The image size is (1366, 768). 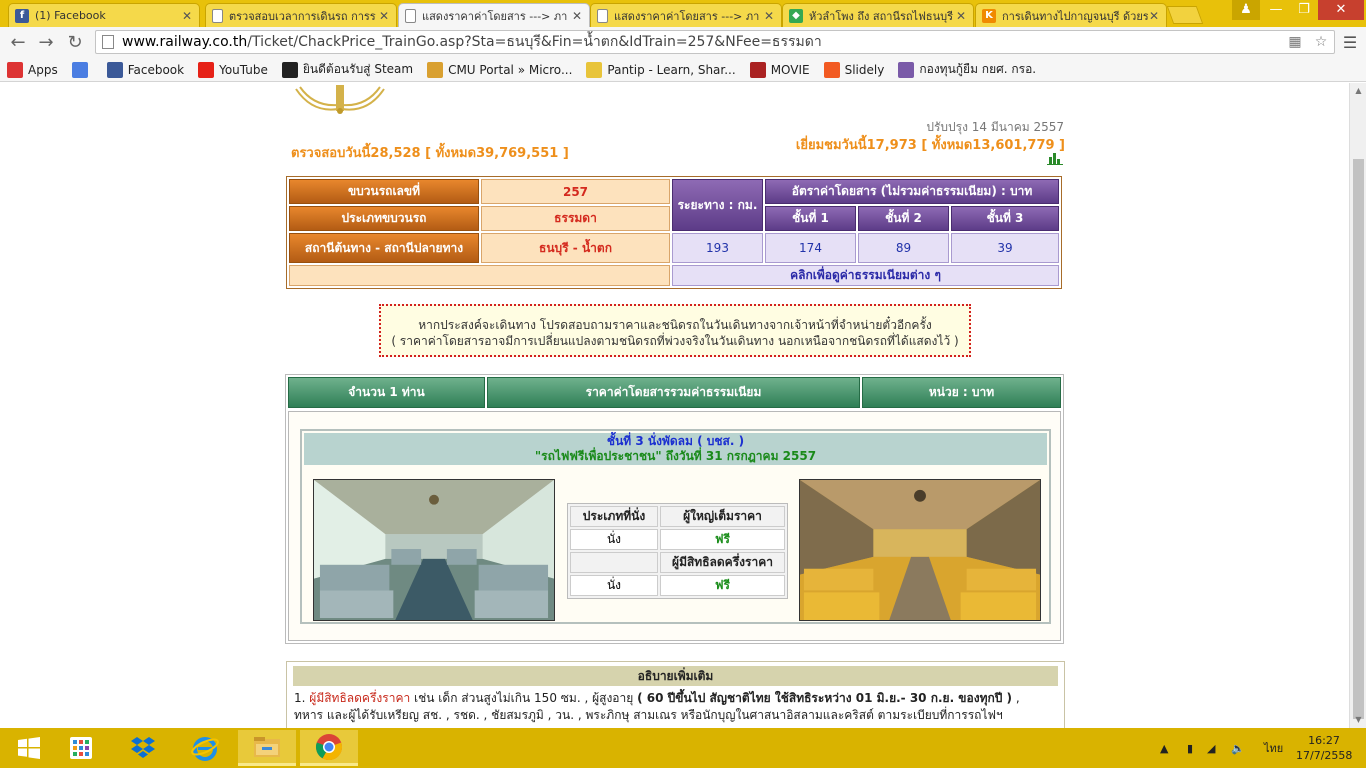 I want to click on bookmark-item: YouTube, so click(x=233, y=69).